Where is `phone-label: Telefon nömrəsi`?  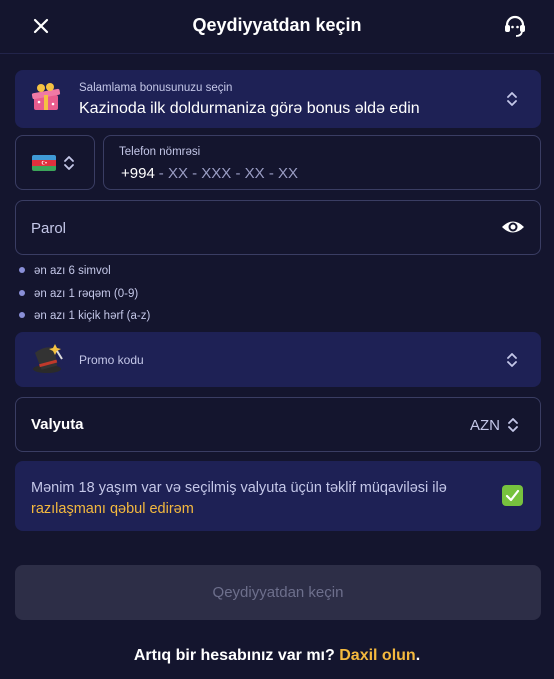
phone-label: Telefon nömrəsi is located at coordinates (160, 152).